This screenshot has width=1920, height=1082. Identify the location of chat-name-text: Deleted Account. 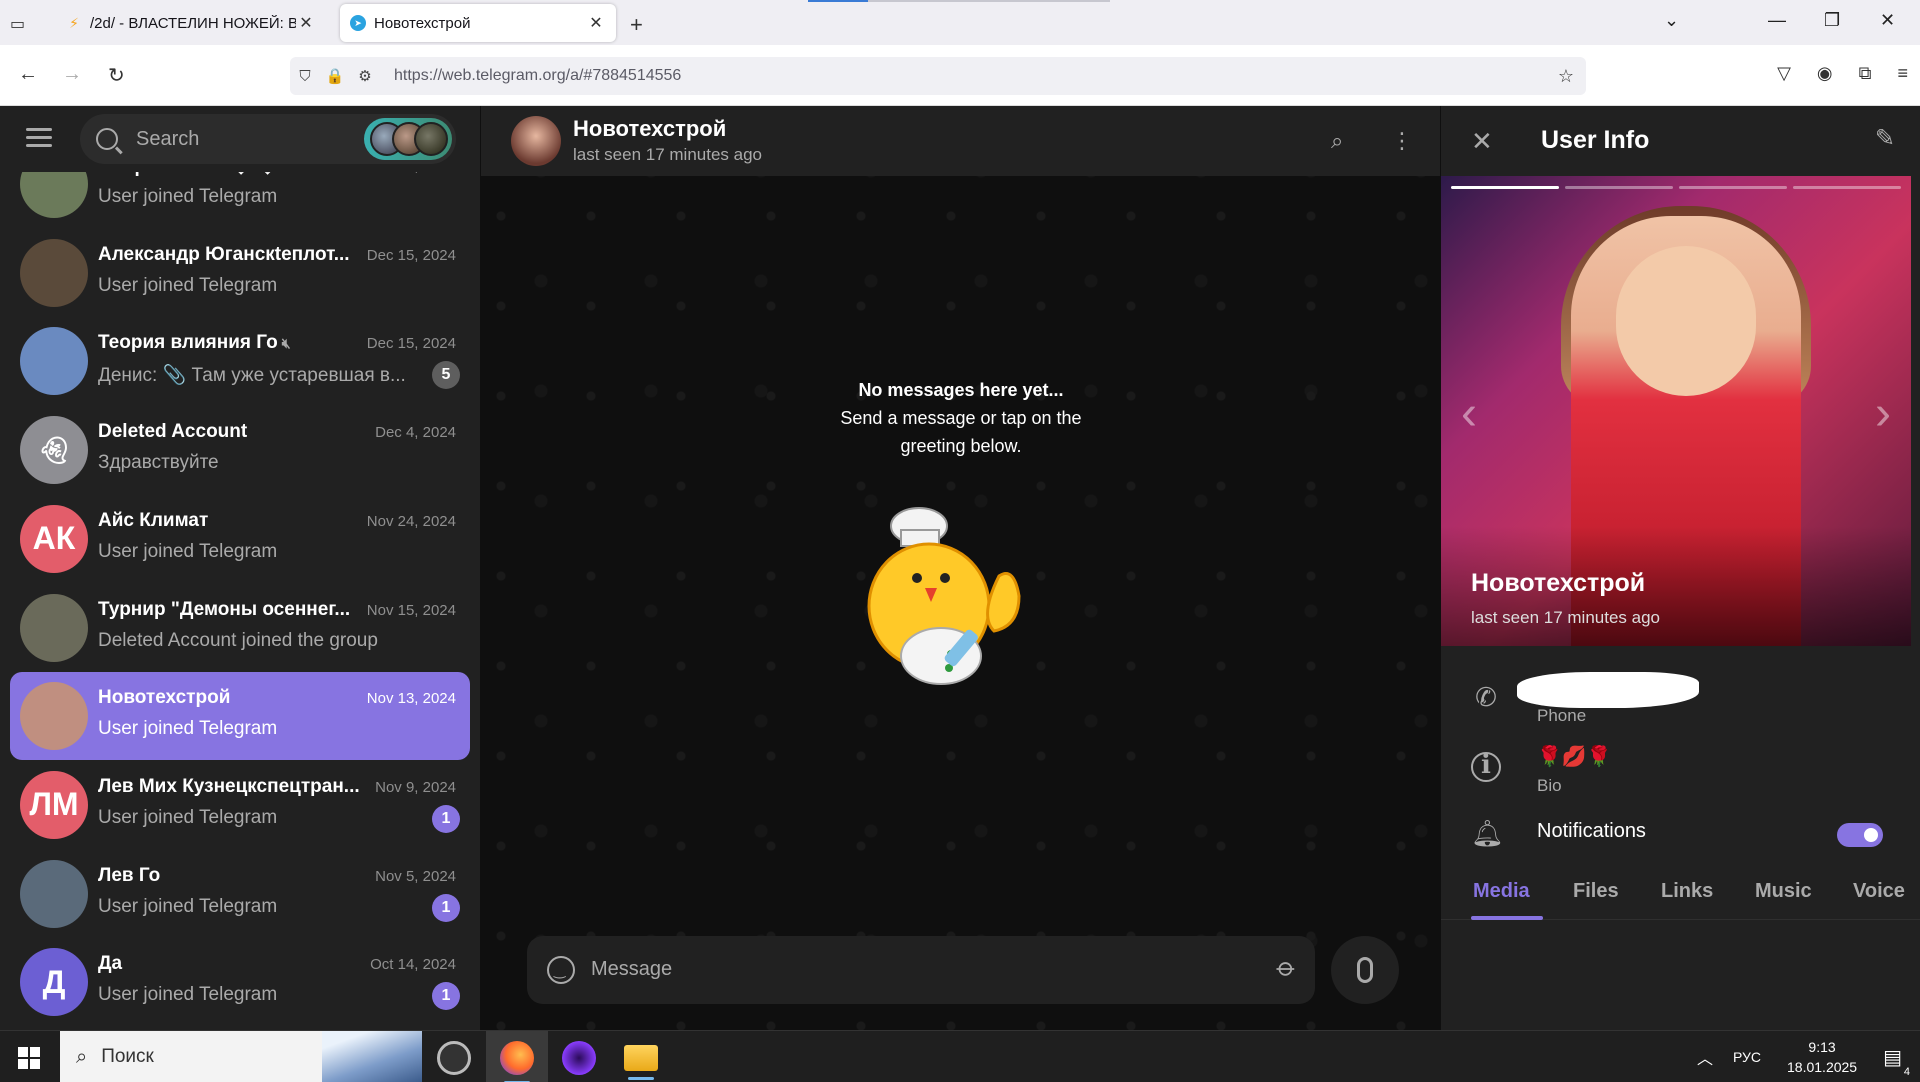
(173, 432).